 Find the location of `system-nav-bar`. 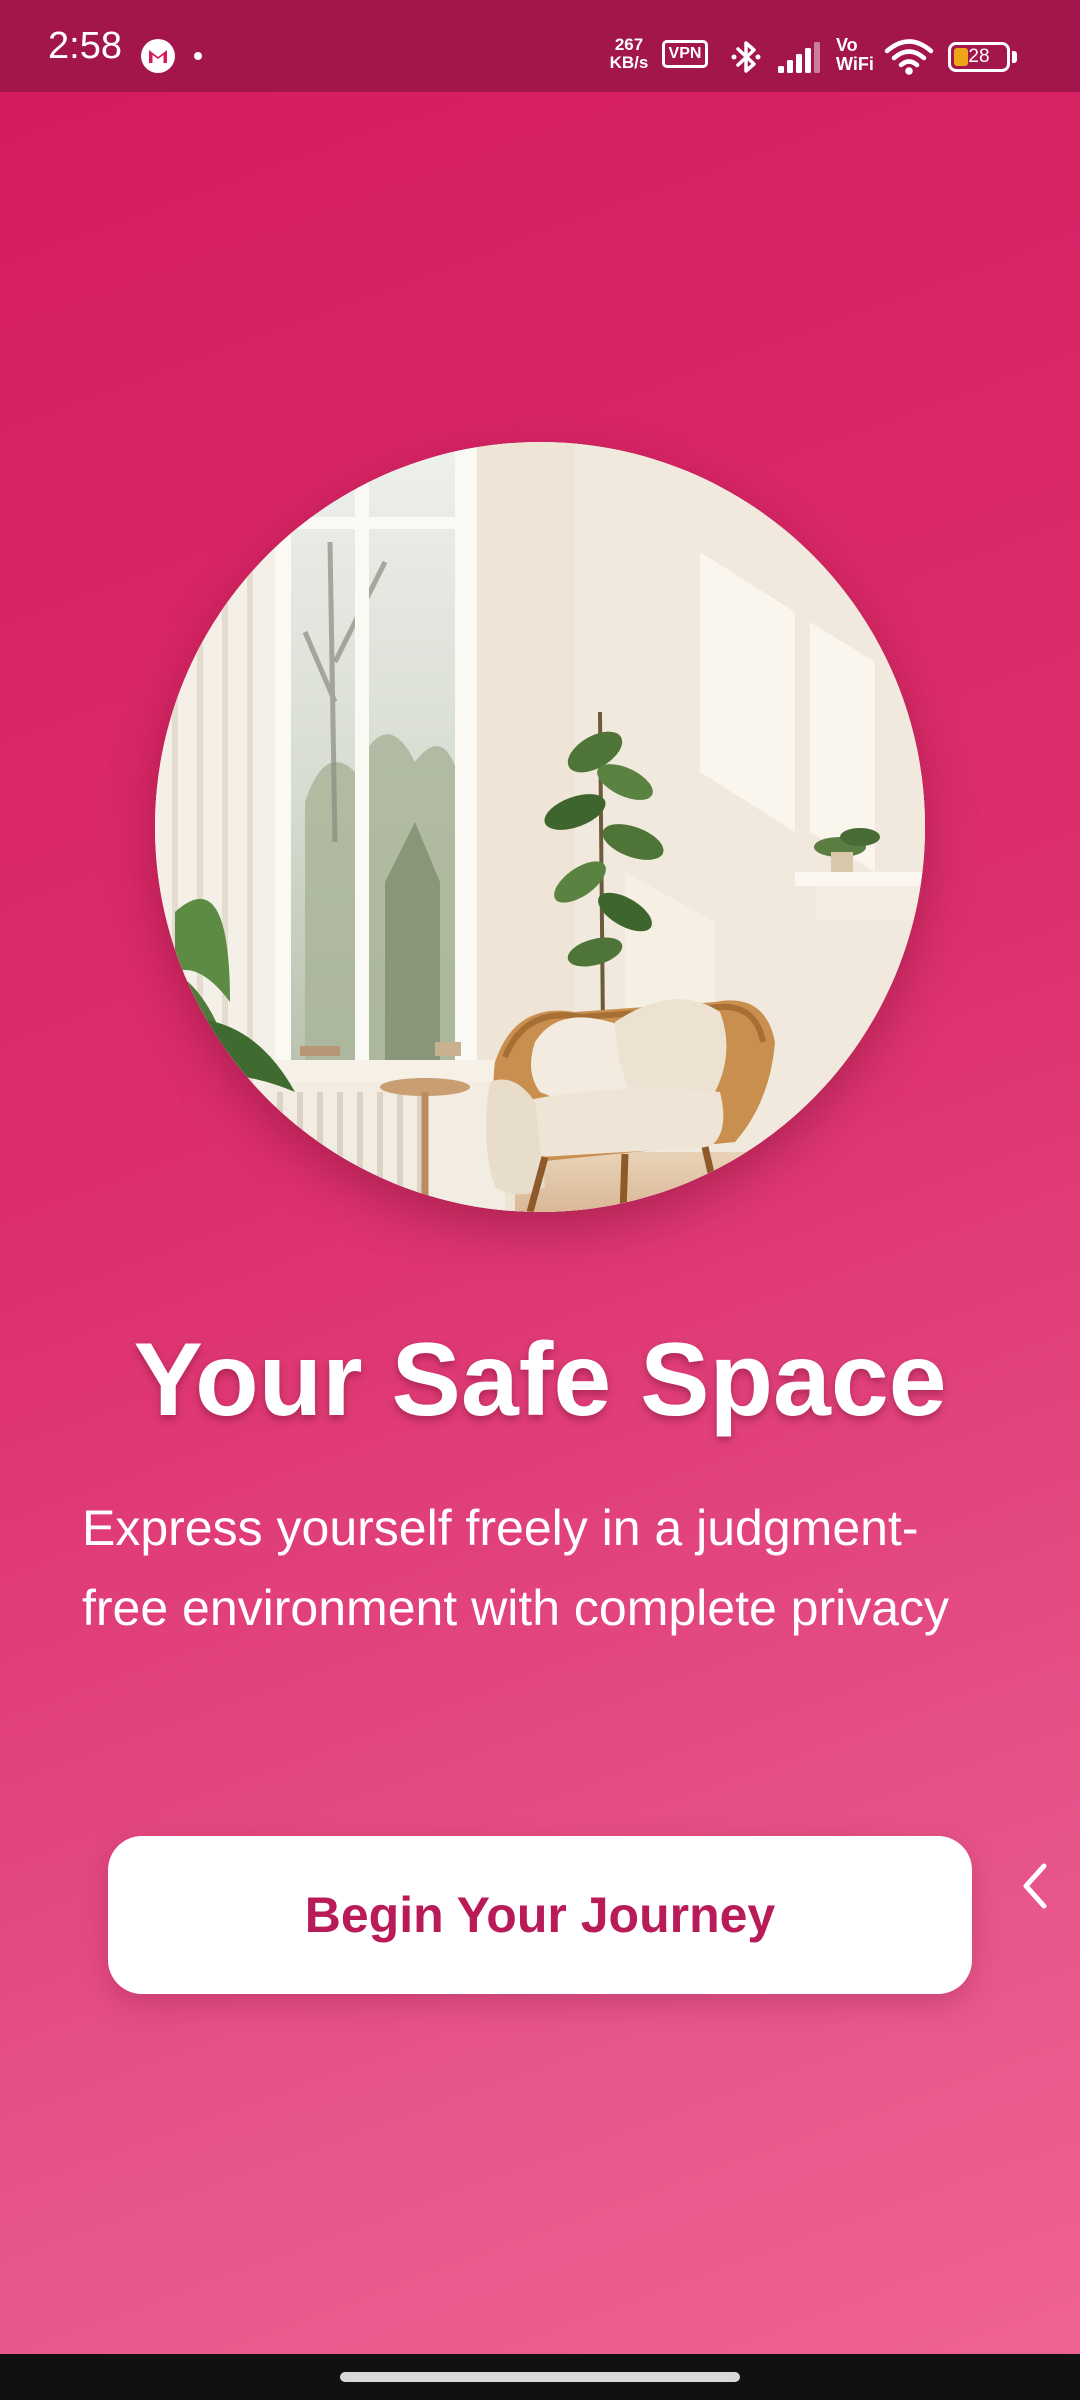

system-nav-bar is located at coordinates (540, 2377).